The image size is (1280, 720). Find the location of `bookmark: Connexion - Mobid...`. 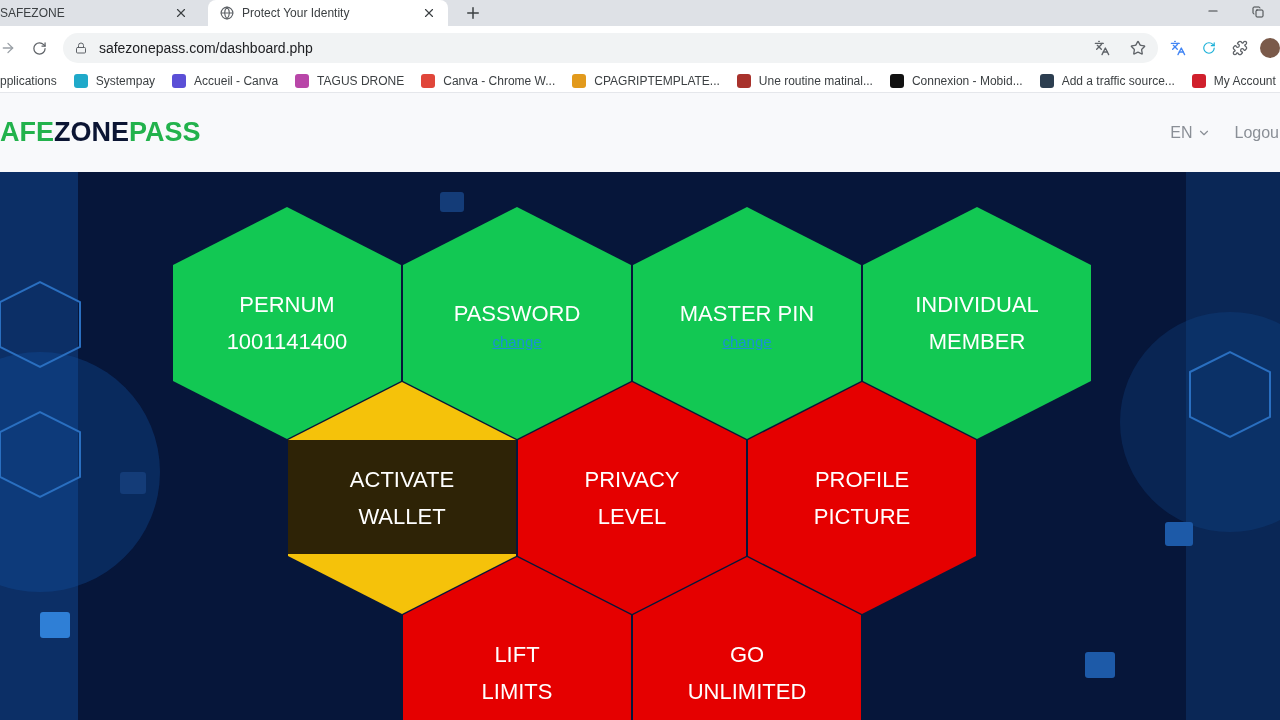

bookmark: Connexion - Mobid... is located at coordinates (956, 81).